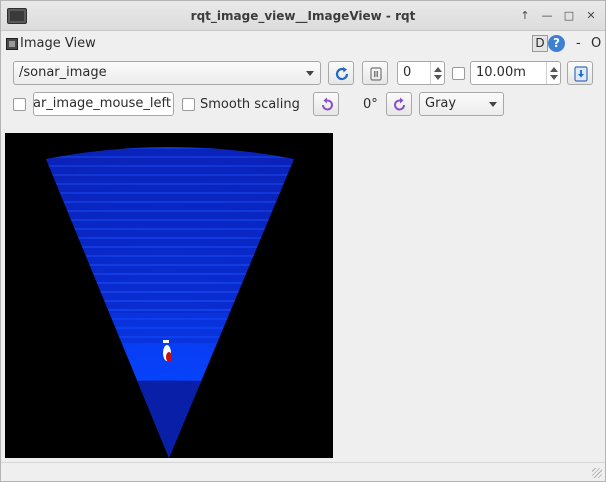  I want to click on mouse-publish-checkbox, so click(19, 104).